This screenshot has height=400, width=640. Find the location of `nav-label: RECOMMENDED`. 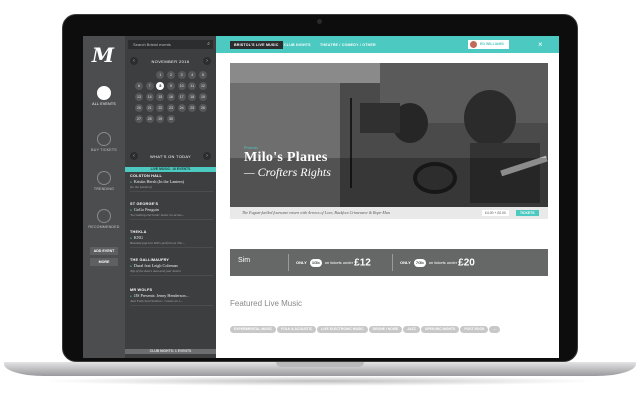

nav-label: RECOMMENDED is located at coordinates (104, 227).